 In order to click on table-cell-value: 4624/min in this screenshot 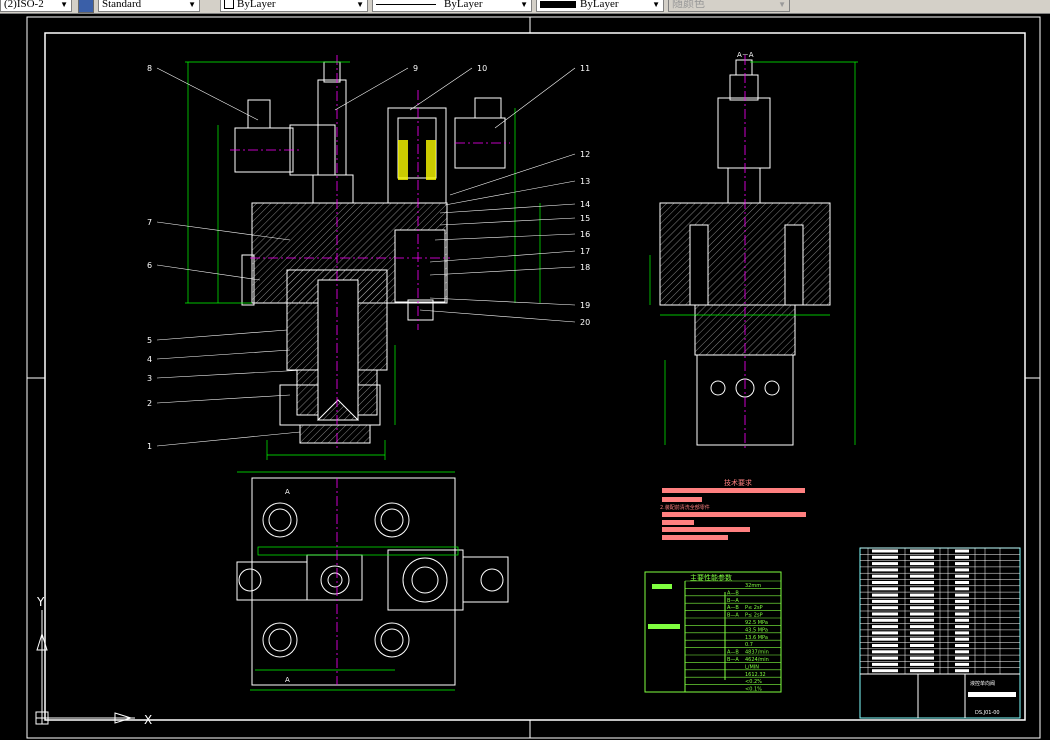, I will do `click(757, 660)`.